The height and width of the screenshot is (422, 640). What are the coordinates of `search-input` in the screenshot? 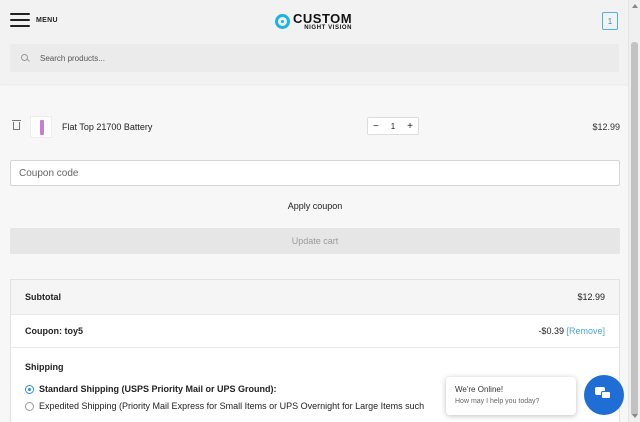 It's located at (320, 58).